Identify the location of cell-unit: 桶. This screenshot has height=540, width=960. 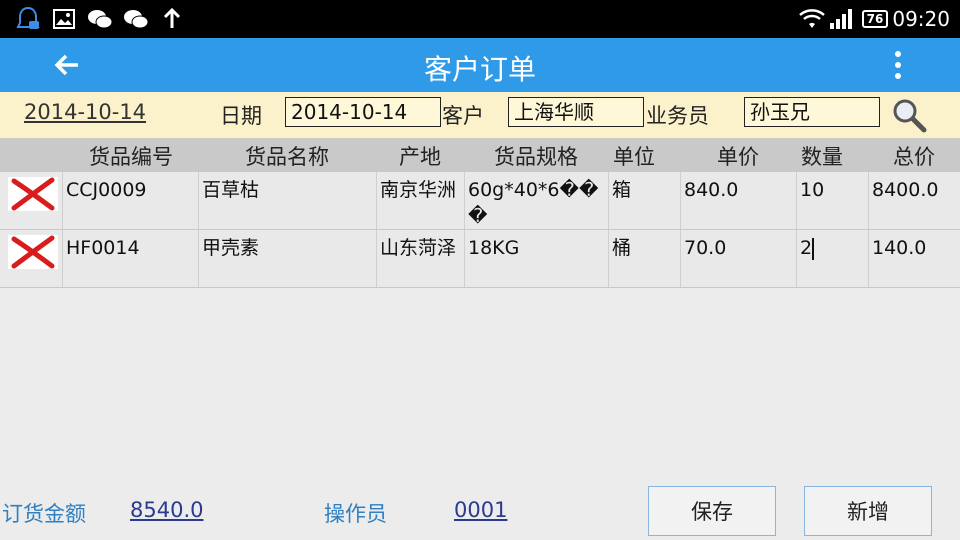
(644, 258).